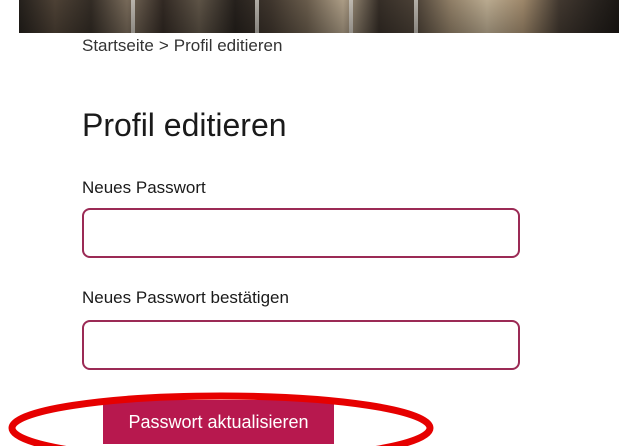  I want to click on confirm-password-label: Neues Passwort bestätigen, so click(185, 297).